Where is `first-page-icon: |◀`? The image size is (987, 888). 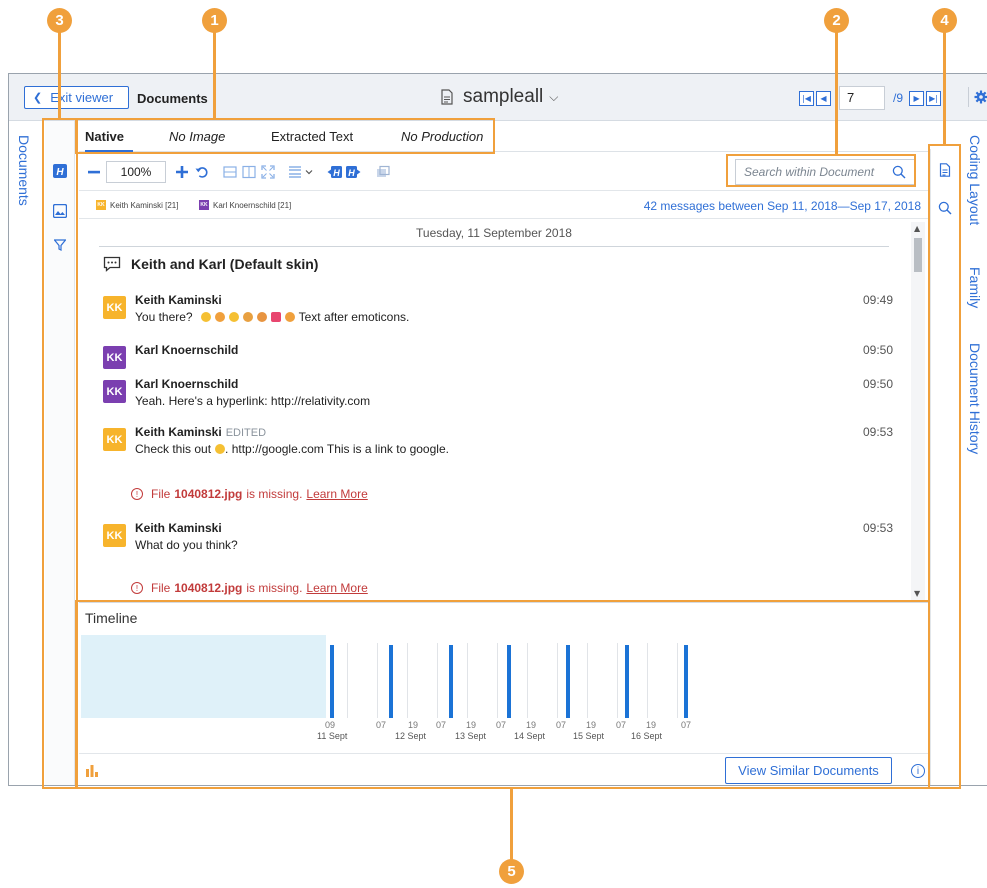 first-page-icon: |◀ is located at coordinates (806, 98).